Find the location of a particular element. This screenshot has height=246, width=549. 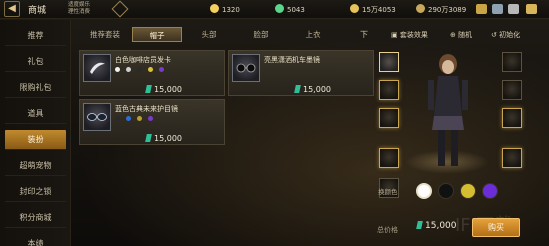

sidebar-item-pets: 超萌宠物 is located at coordinates (35, 166).